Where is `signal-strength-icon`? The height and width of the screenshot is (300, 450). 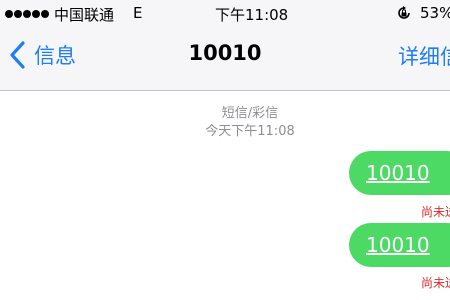
signal-strength-icon is located at coordinates (27, 14).